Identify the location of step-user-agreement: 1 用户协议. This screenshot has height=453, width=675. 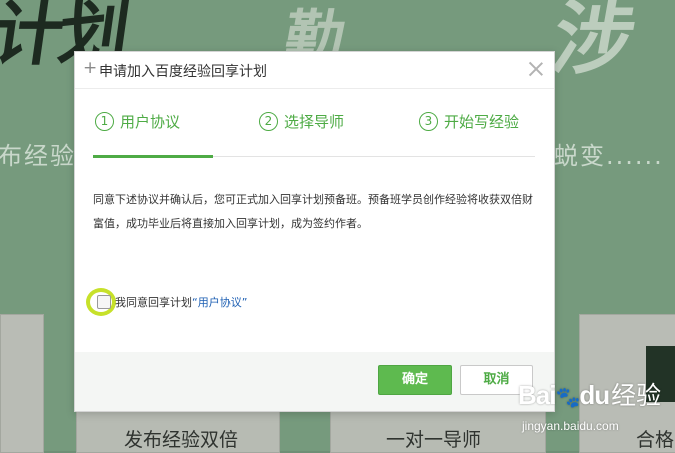
(137, 121).